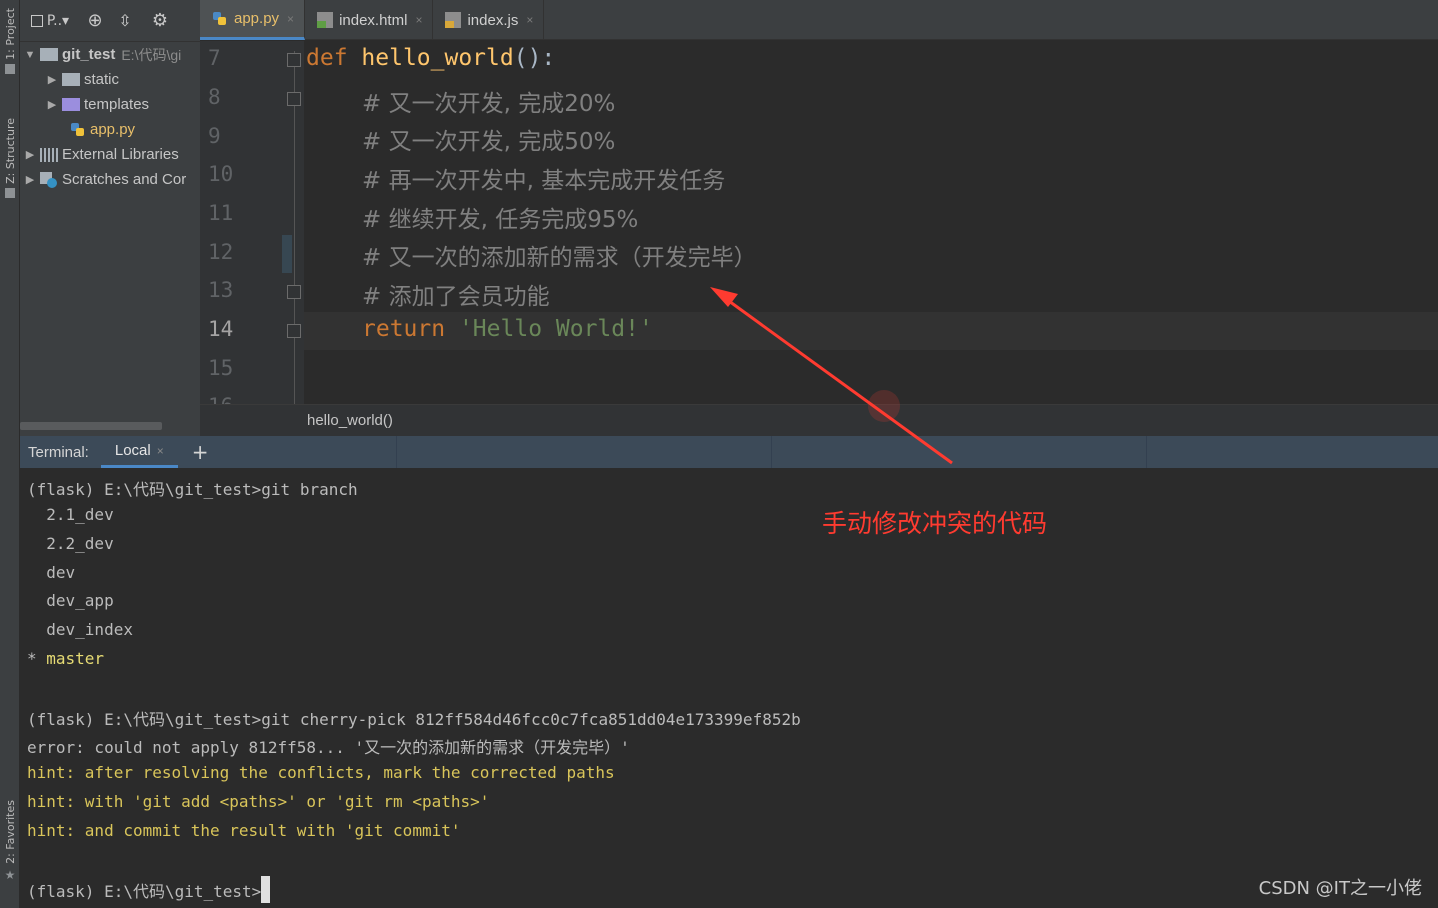  What do you see at coordinates (257, 18) in the screenshot?
I see `tab-label: app.py` at bounding box center [257, 18].